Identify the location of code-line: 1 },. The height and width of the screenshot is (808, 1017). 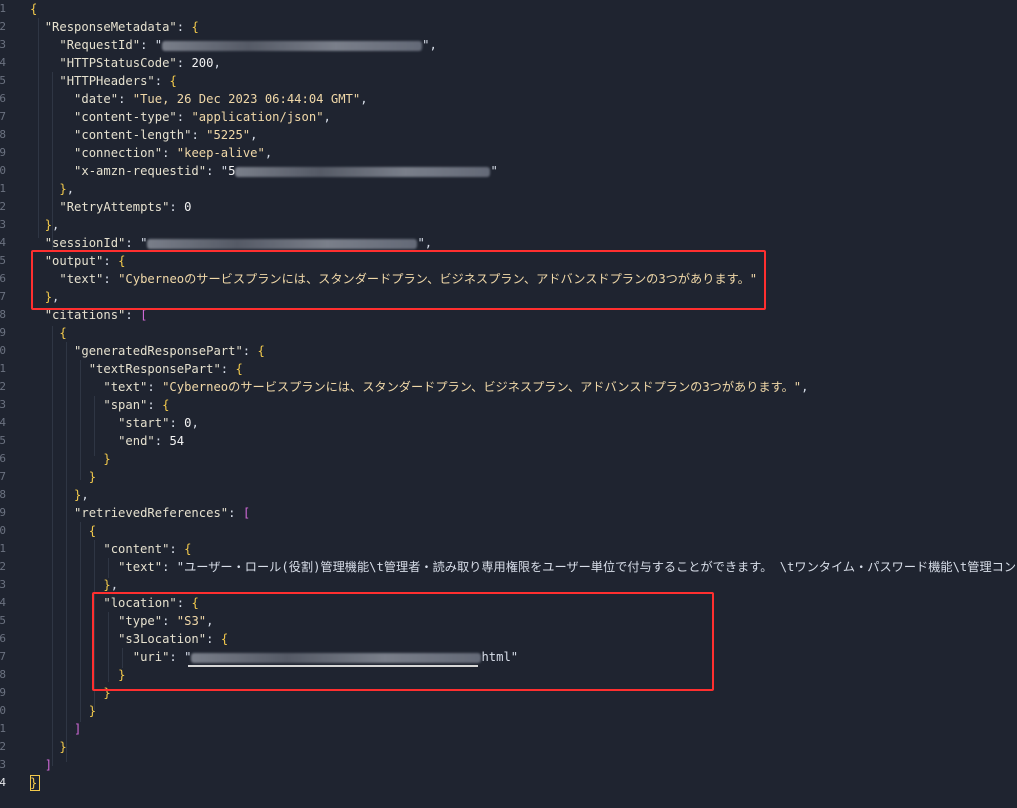
(508, 189).